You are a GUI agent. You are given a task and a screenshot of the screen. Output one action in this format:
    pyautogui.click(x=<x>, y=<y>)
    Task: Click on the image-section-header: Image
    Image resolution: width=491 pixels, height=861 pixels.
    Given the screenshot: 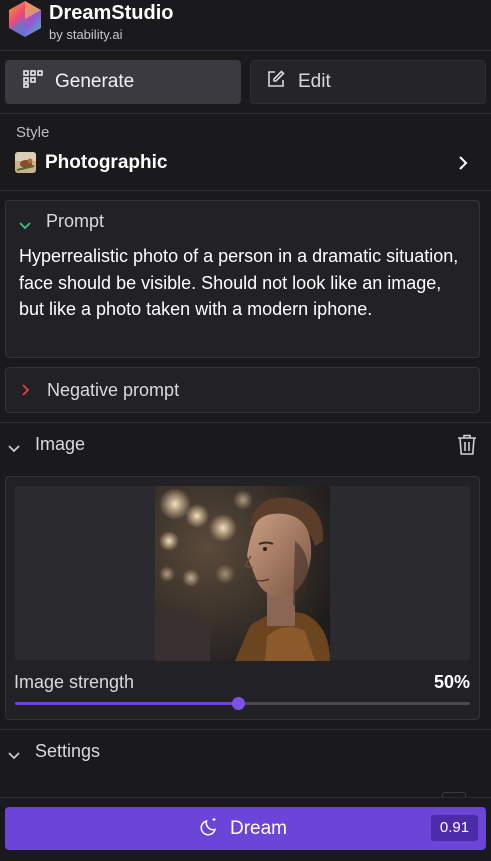 What is the action you would take?
    pyautogui.click(x=60, y=444)
    